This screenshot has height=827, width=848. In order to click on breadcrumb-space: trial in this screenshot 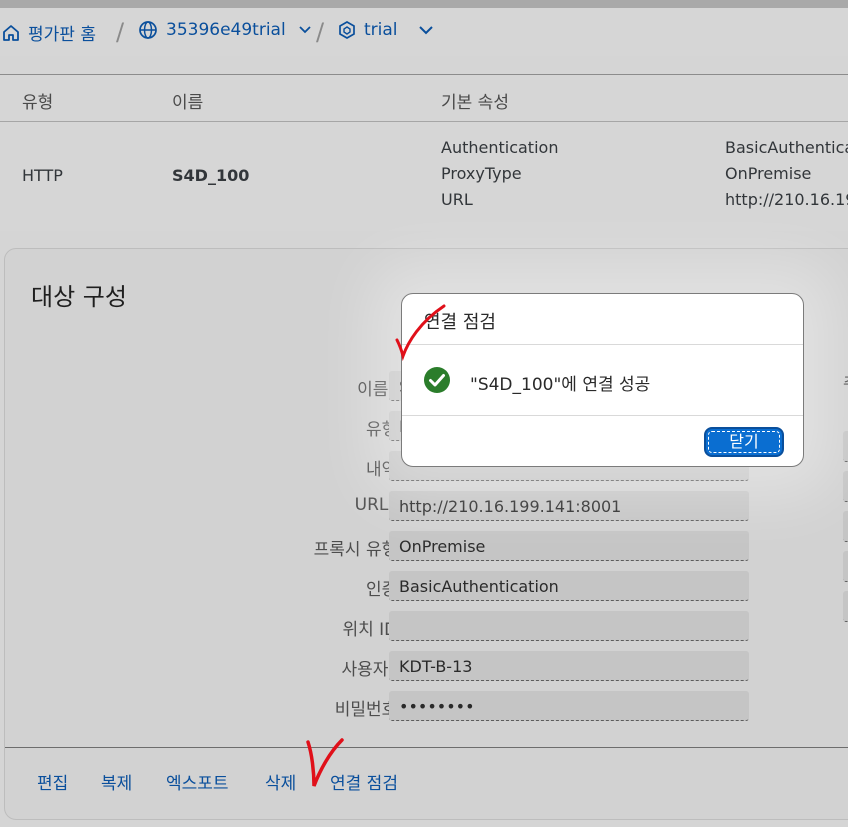, I will do `click(386, 30)`.